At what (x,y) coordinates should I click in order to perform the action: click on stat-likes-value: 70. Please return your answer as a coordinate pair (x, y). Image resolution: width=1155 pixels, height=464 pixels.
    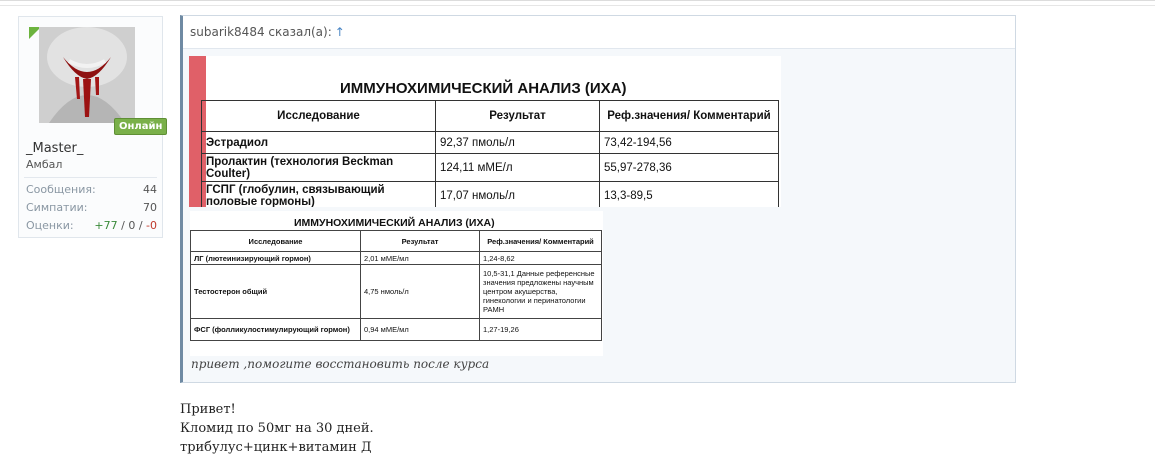
    Looking at the image, I should click on (150, 207).